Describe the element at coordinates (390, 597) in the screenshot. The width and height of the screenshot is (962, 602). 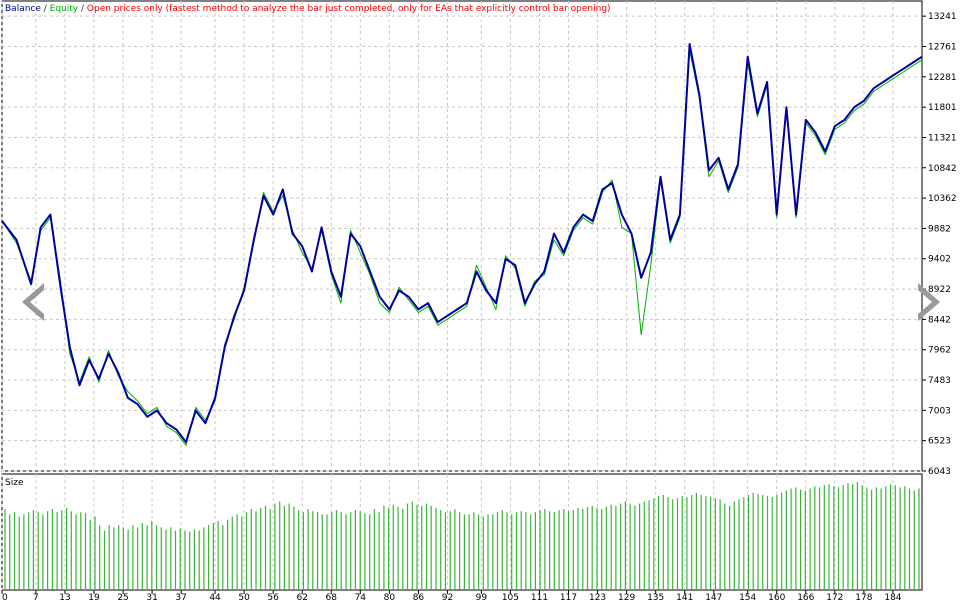
I see `x-tick-label: 80` at that location.